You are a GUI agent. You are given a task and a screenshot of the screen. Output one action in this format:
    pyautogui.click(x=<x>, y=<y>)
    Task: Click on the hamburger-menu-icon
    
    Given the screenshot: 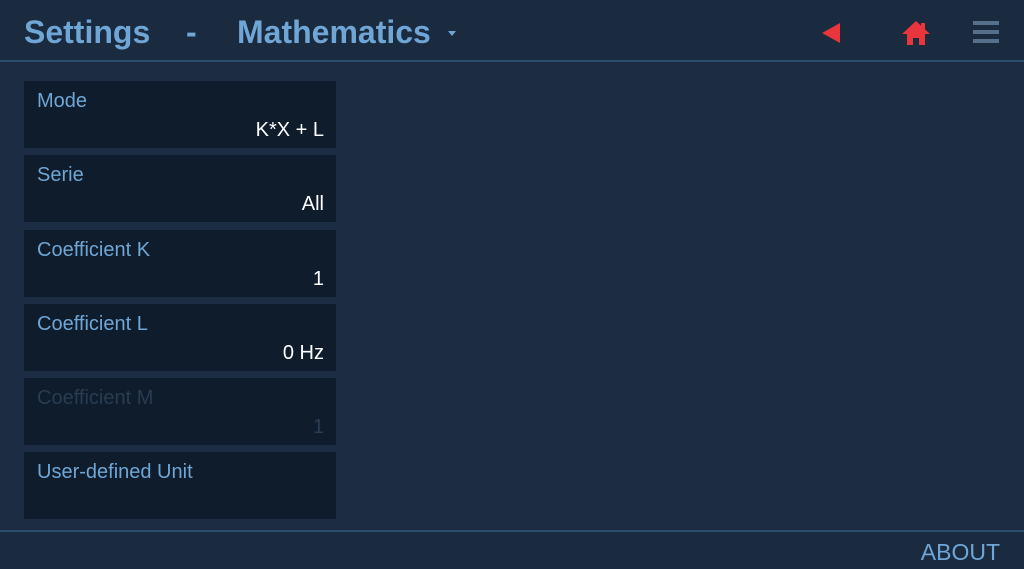 What is the action you would take?
    pyautogui.click(x=986, y=32)
    